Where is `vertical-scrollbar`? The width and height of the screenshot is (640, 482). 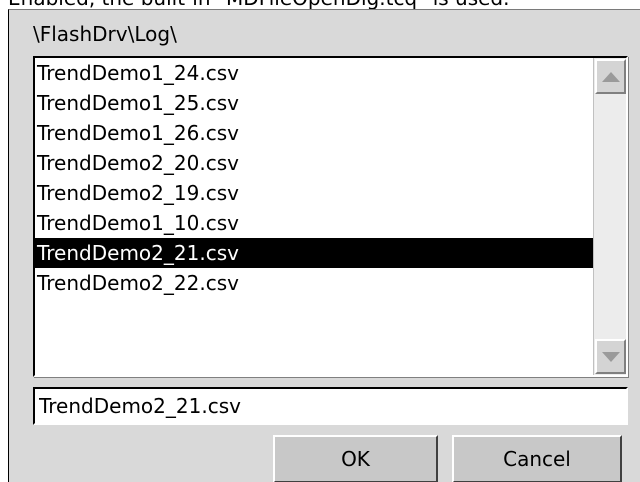
vertical-scrollbar is located at coordinates (609, 216).